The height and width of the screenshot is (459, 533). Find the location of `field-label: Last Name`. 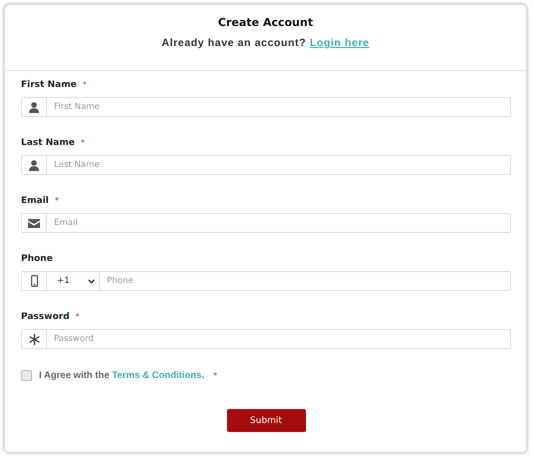

field-label: Last Name is located at coordinates (48, 143).